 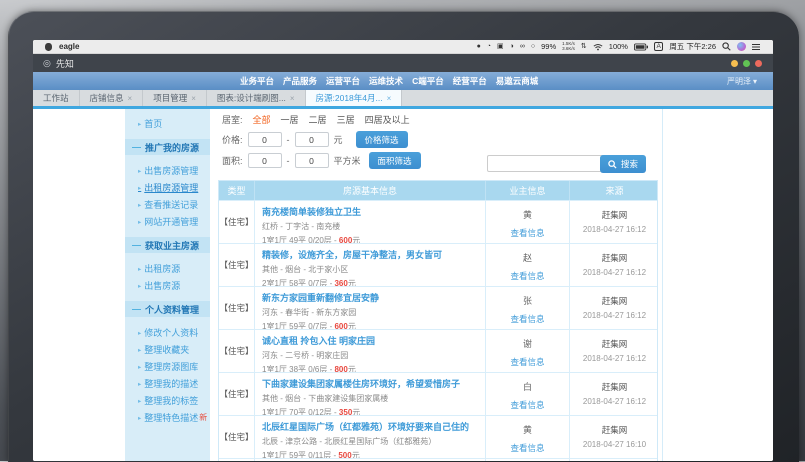 What do you see at coordinates (167, 204) in the screenshot?
I see `sidebar-item: ▸ 查看推送记录` at bounding box center [167, 204].